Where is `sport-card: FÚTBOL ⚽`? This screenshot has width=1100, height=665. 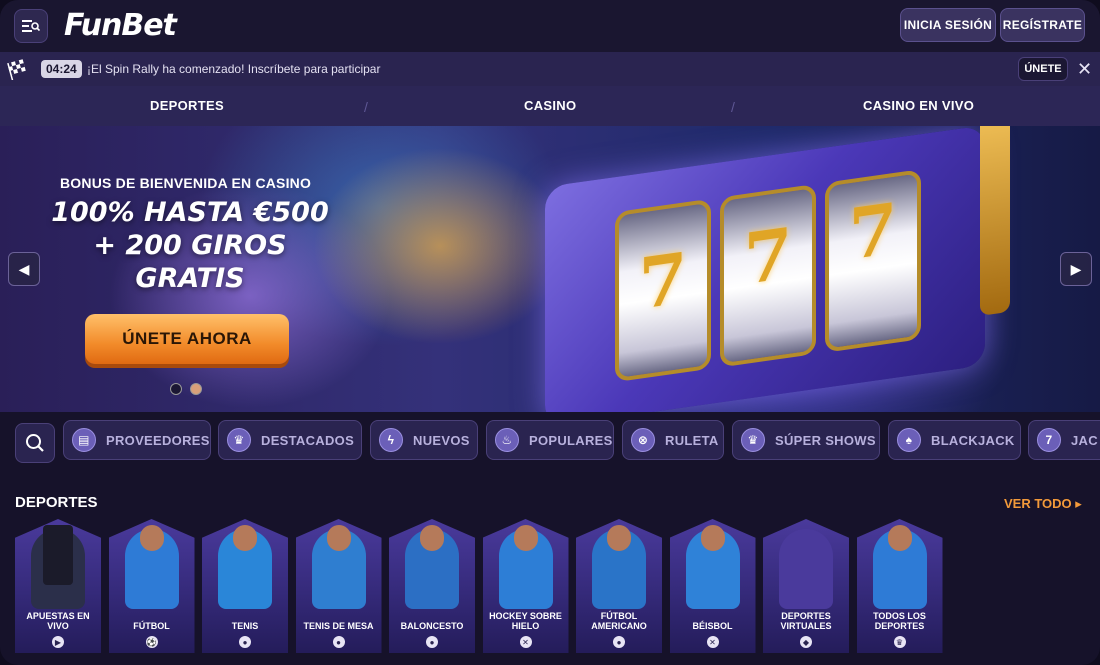
sport-card: FÚTBOL ⚽ is located at coordinates (151, 586).